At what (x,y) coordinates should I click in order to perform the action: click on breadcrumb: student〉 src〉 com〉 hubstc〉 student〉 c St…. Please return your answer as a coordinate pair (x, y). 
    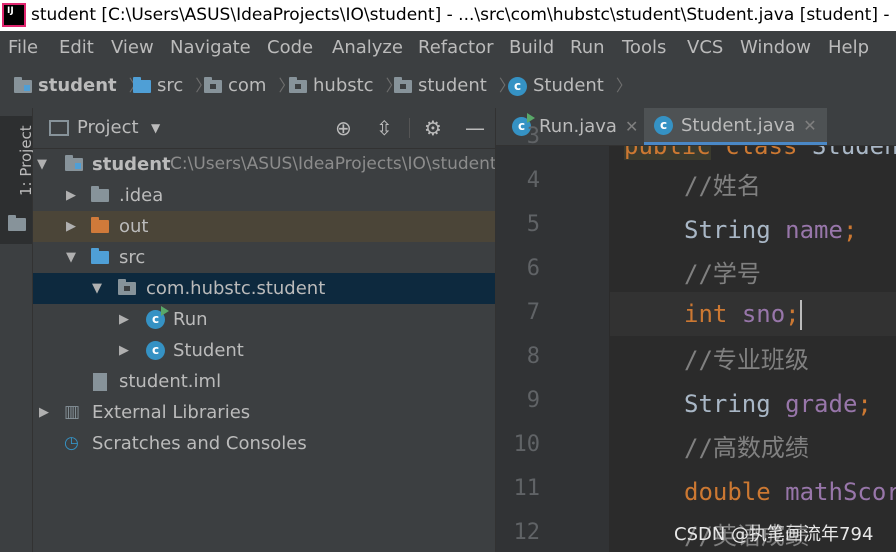
    Looking at the image, I should click on (448, 86).